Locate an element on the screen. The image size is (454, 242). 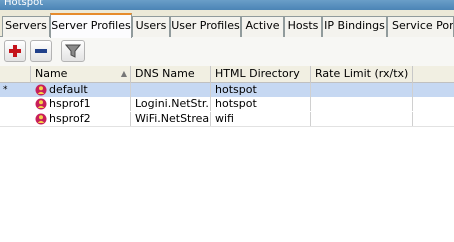
header-name: Name ▲ is located at coordinates (81, 74).